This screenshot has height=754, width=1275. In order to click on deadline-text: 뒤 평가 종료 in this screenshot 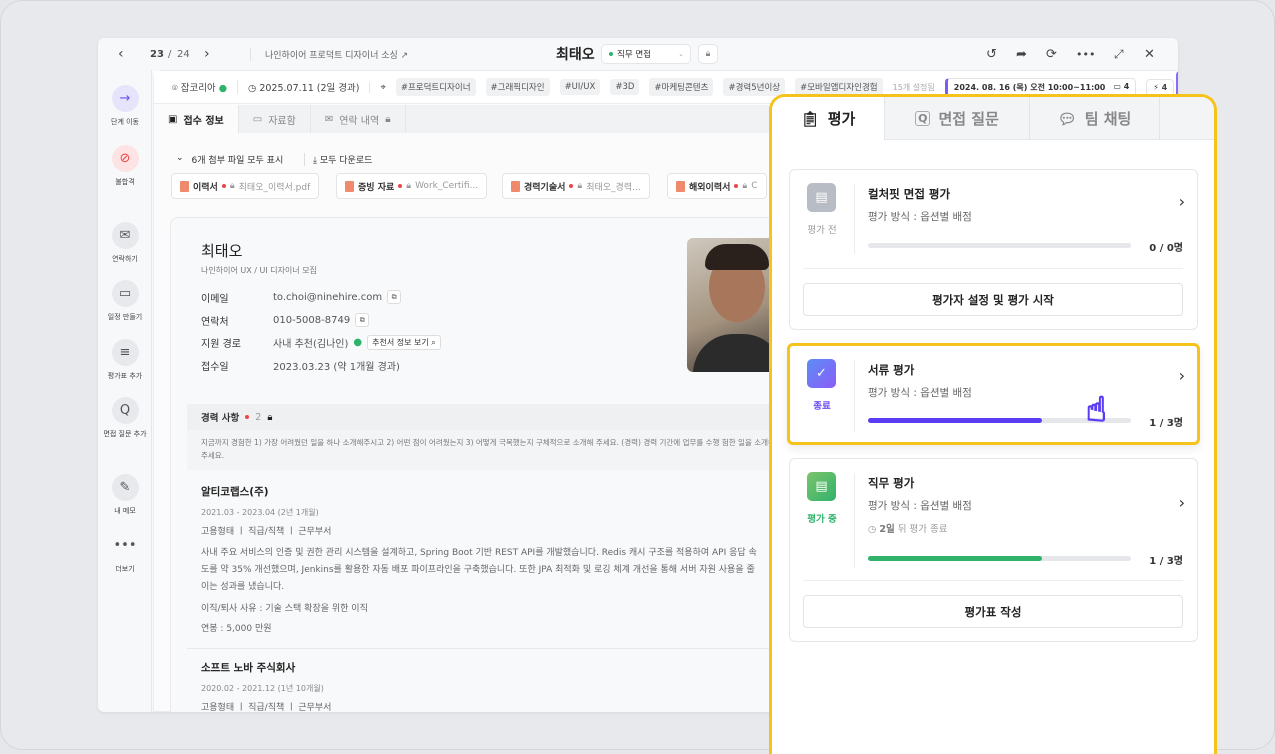, I will do `click(922, 529)`.